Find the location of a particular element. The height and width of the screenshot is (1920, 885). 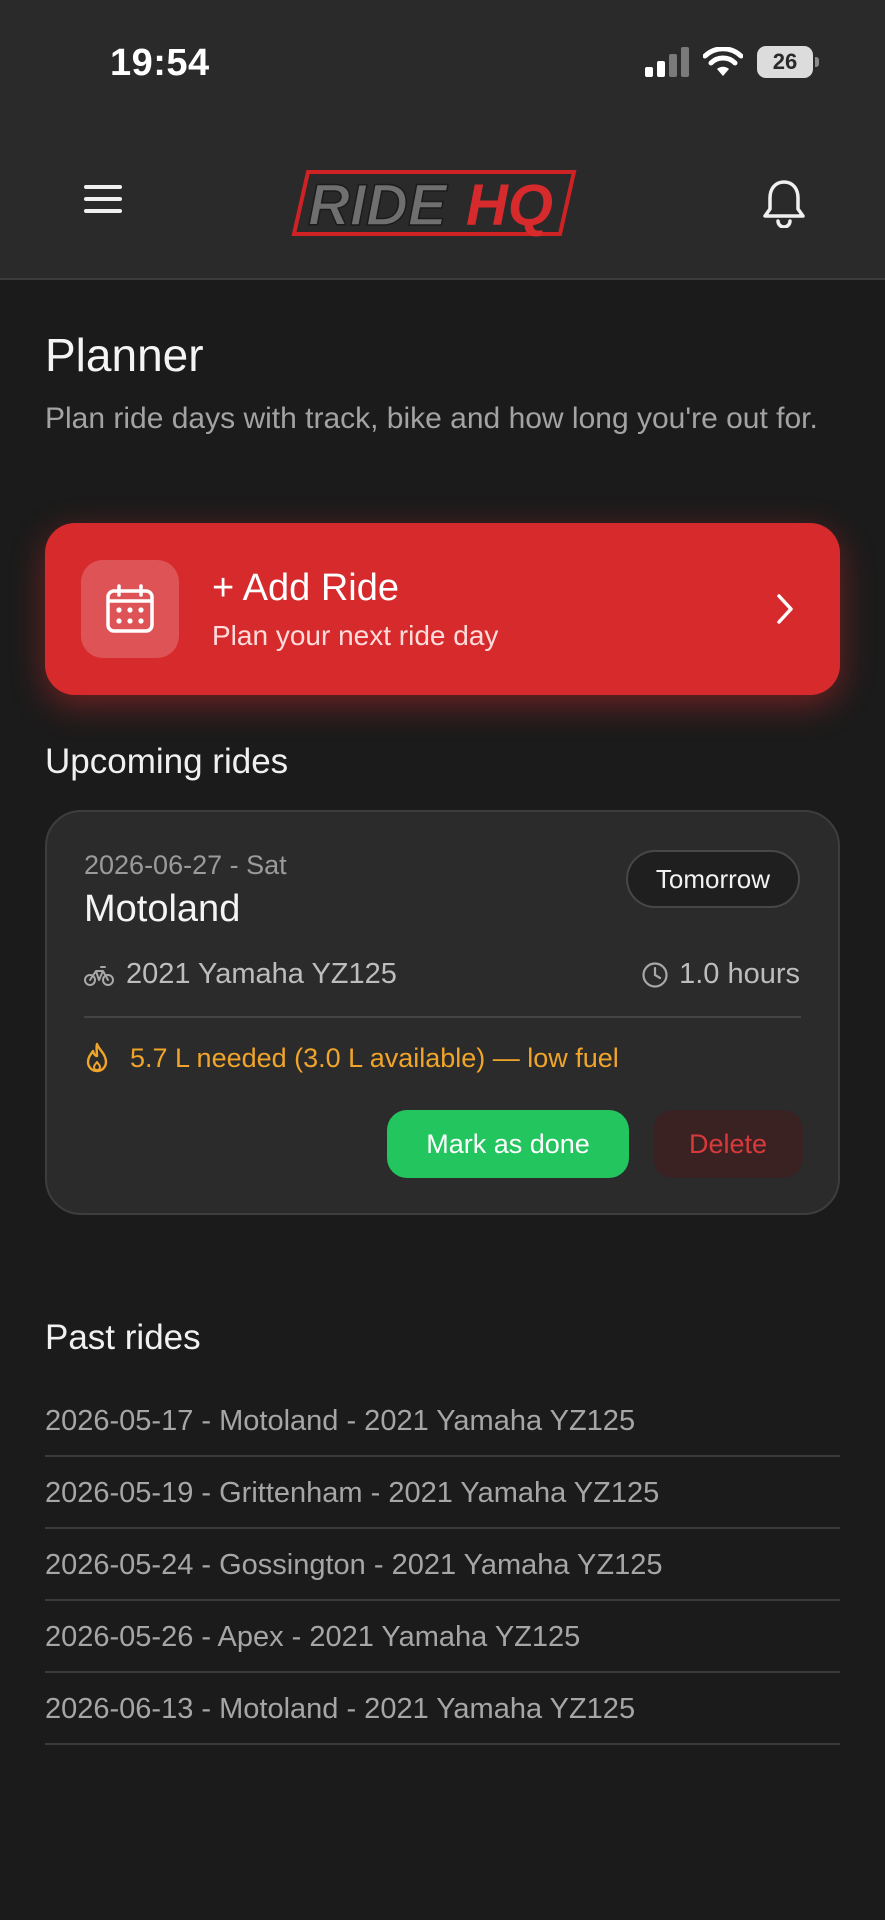

ride-status-badge: Tomorrow is located at coordinates (712, 879).